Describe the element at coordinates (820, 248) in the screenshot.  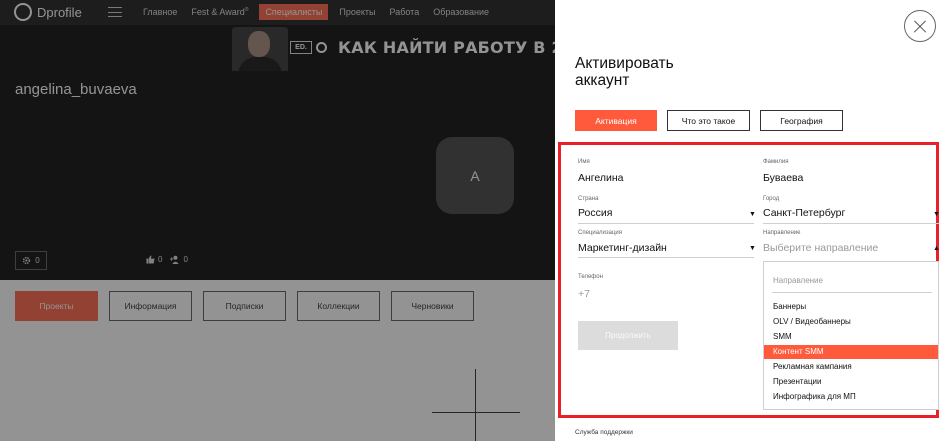
I see `direction-select: Выберите направление` at that location.